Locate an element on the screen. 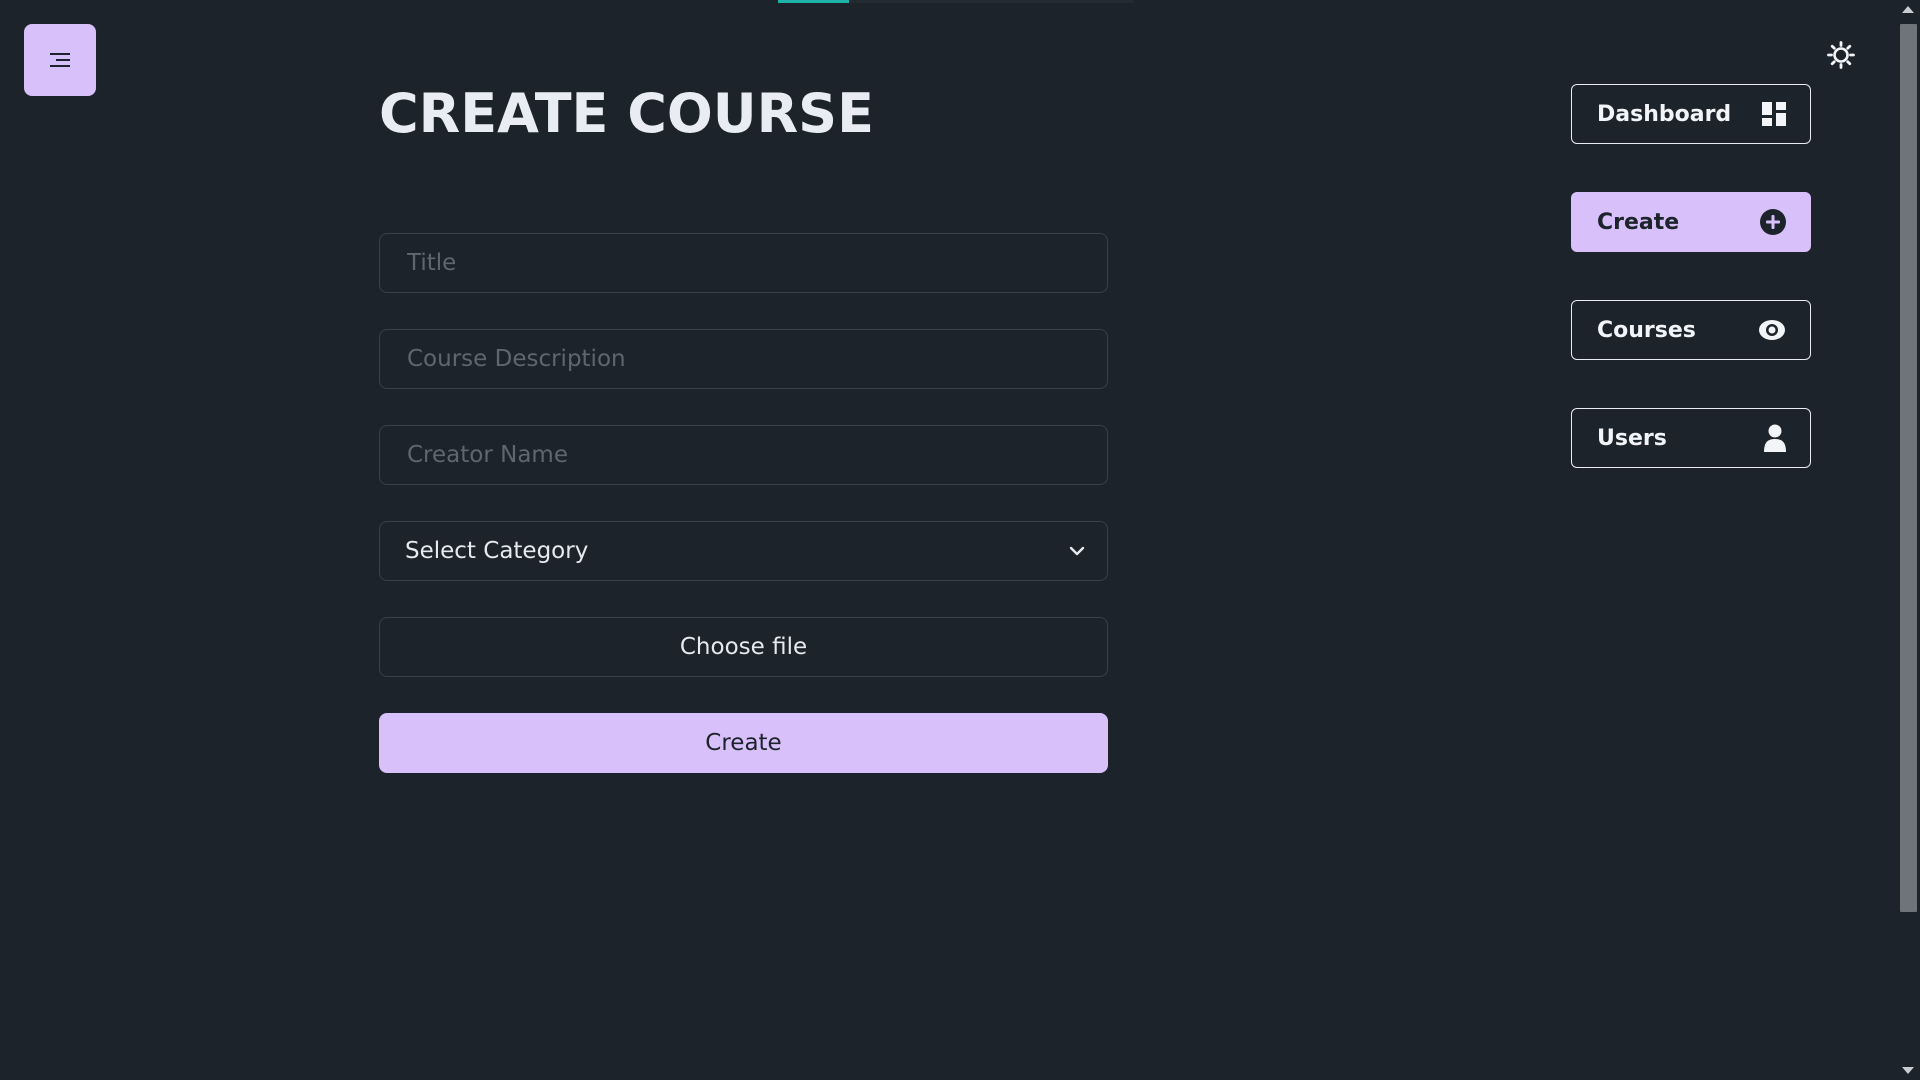 This screenshot has width=1920, height=1080. creator-name-input is located at coordinates (743, 455).